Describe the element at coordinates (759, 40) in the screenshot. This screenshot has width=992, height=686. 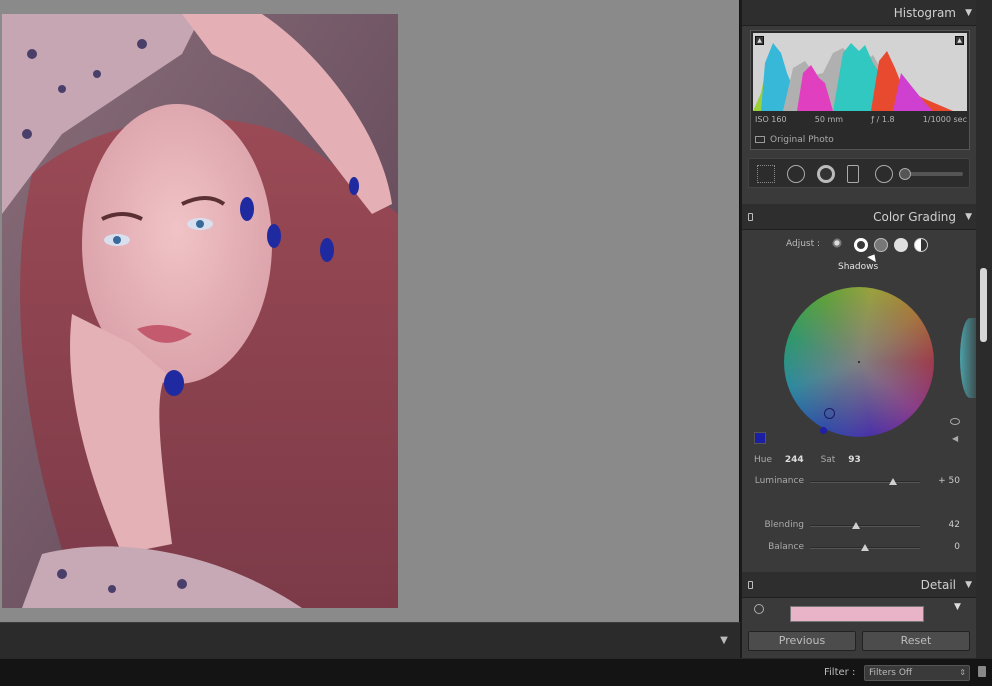
I see `shadow-clipping-indicator-icon: ▲` at that location.